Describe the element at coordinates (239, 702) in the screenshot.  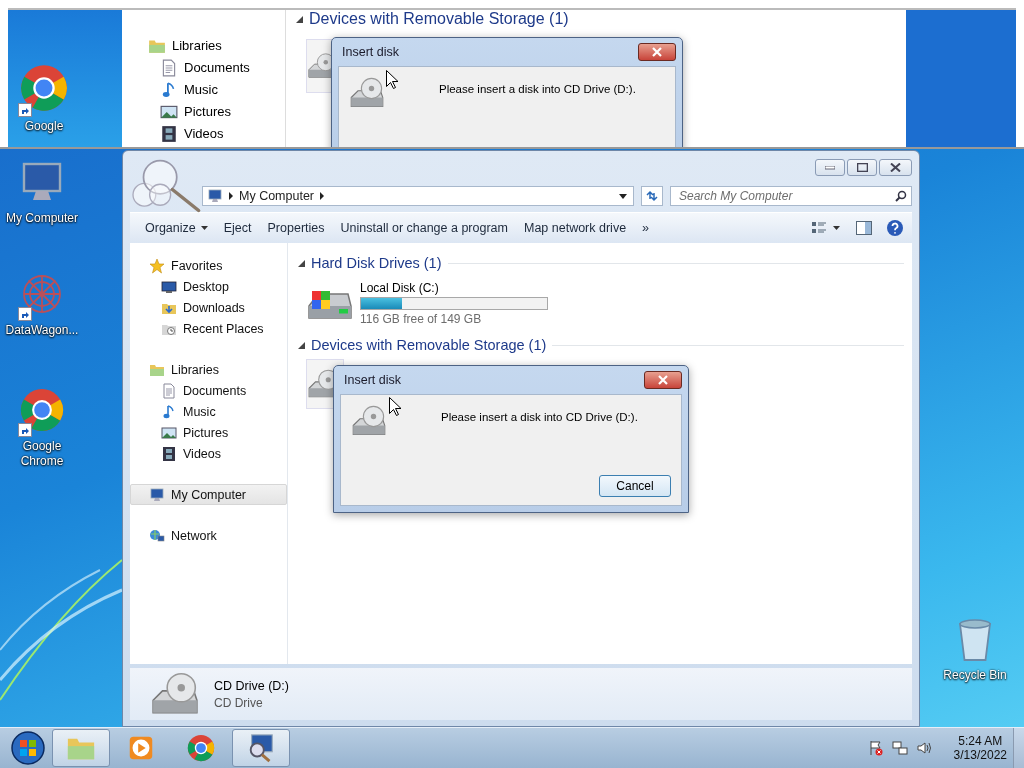
I see `details-type: CD Drive` at that location.